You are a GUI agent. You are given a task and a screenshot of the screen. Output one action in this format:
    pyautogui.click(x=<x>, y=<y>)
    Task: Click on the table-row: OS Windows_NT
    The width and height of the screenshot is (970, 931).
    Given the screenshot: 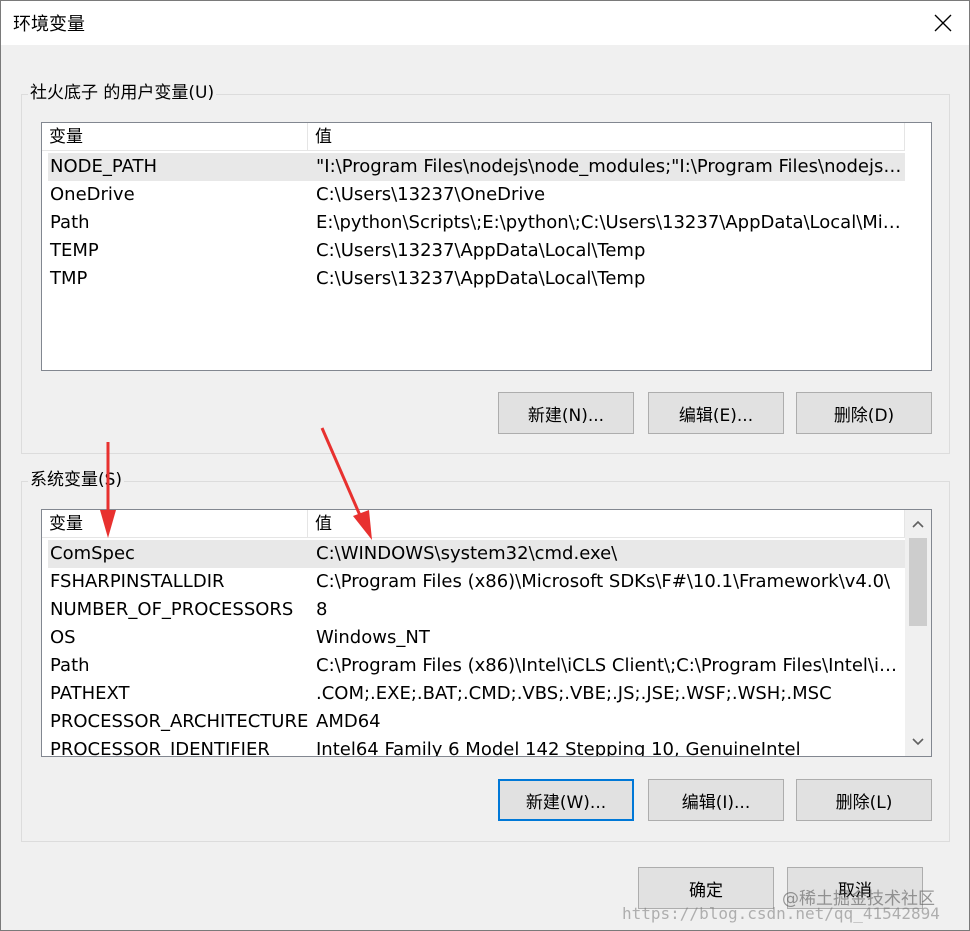 What is the action you would take?
    pyautogui.click(x=476, y=638)
    